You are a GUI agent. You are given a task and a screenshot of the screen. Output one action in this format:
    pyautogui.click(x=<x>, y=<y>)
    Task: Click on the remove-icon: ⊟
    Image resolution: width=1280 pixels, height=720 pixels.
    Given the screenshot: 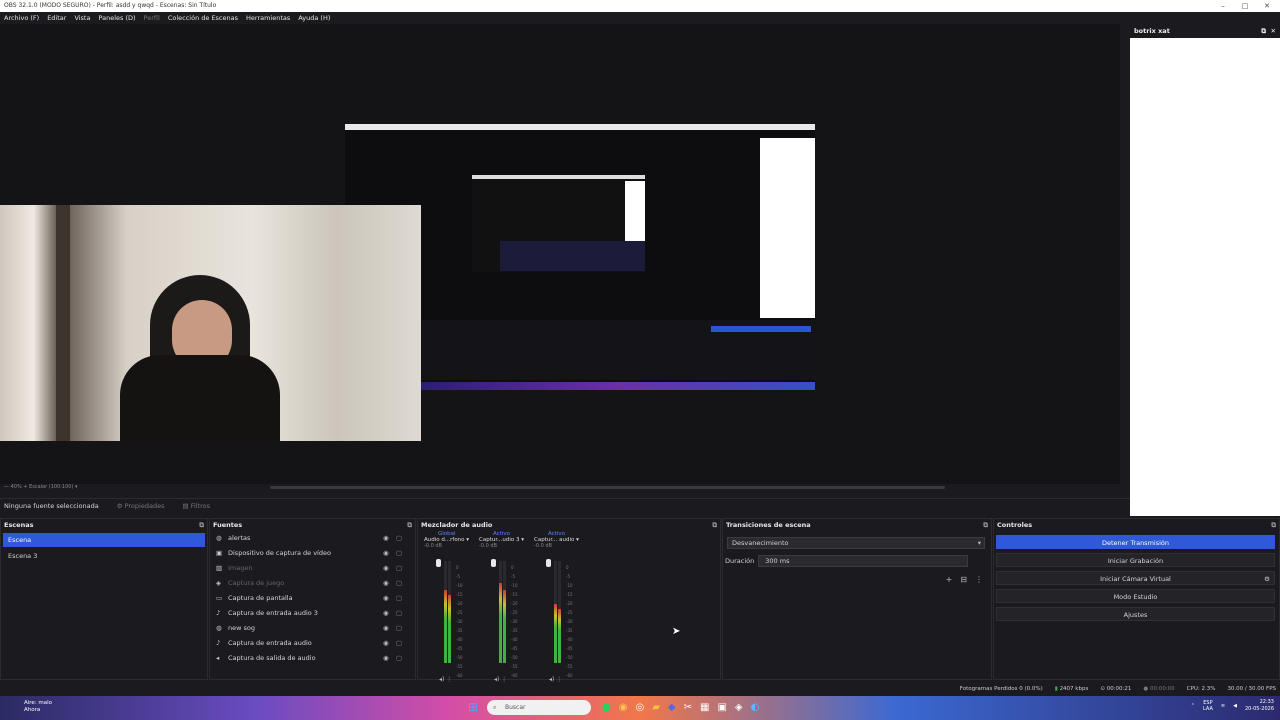 What is the action you would take?
    pyautogui.click(x=963, y=579)
    